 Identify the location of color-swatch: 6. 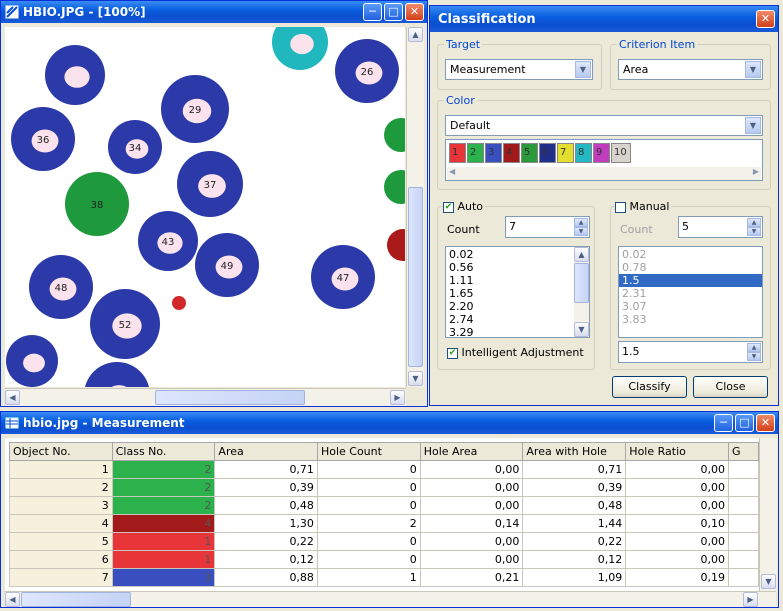
(547, 153).